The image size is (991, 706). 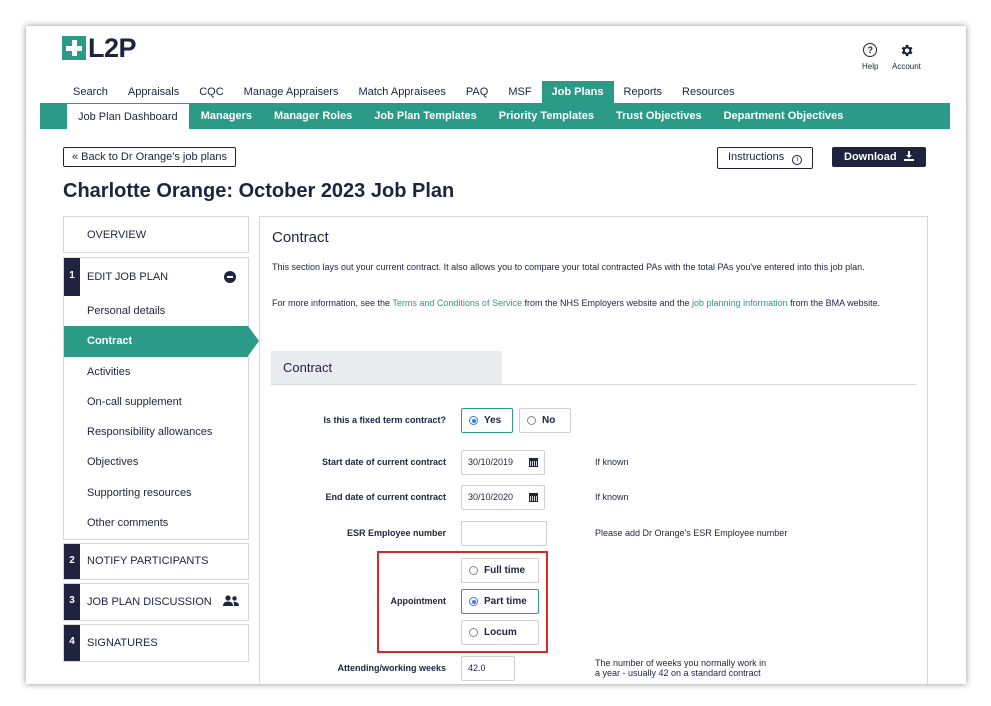 What do you see at coordinates (161, 341) in the screenshot?
I see `sidebar-item-contract: Contract` at bounding box center [161, 341].